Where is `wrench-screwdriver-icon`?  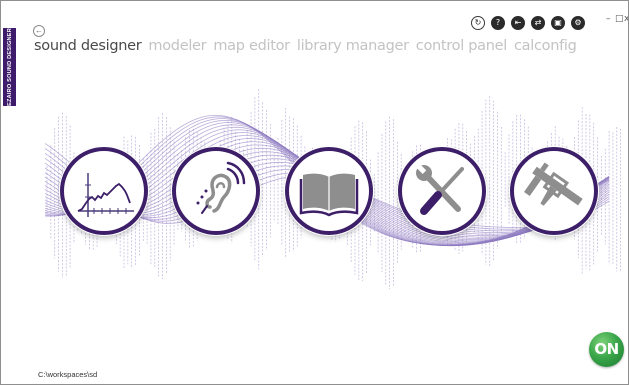 wrench-screwdriver-icon is located at coordinates (440, 189).